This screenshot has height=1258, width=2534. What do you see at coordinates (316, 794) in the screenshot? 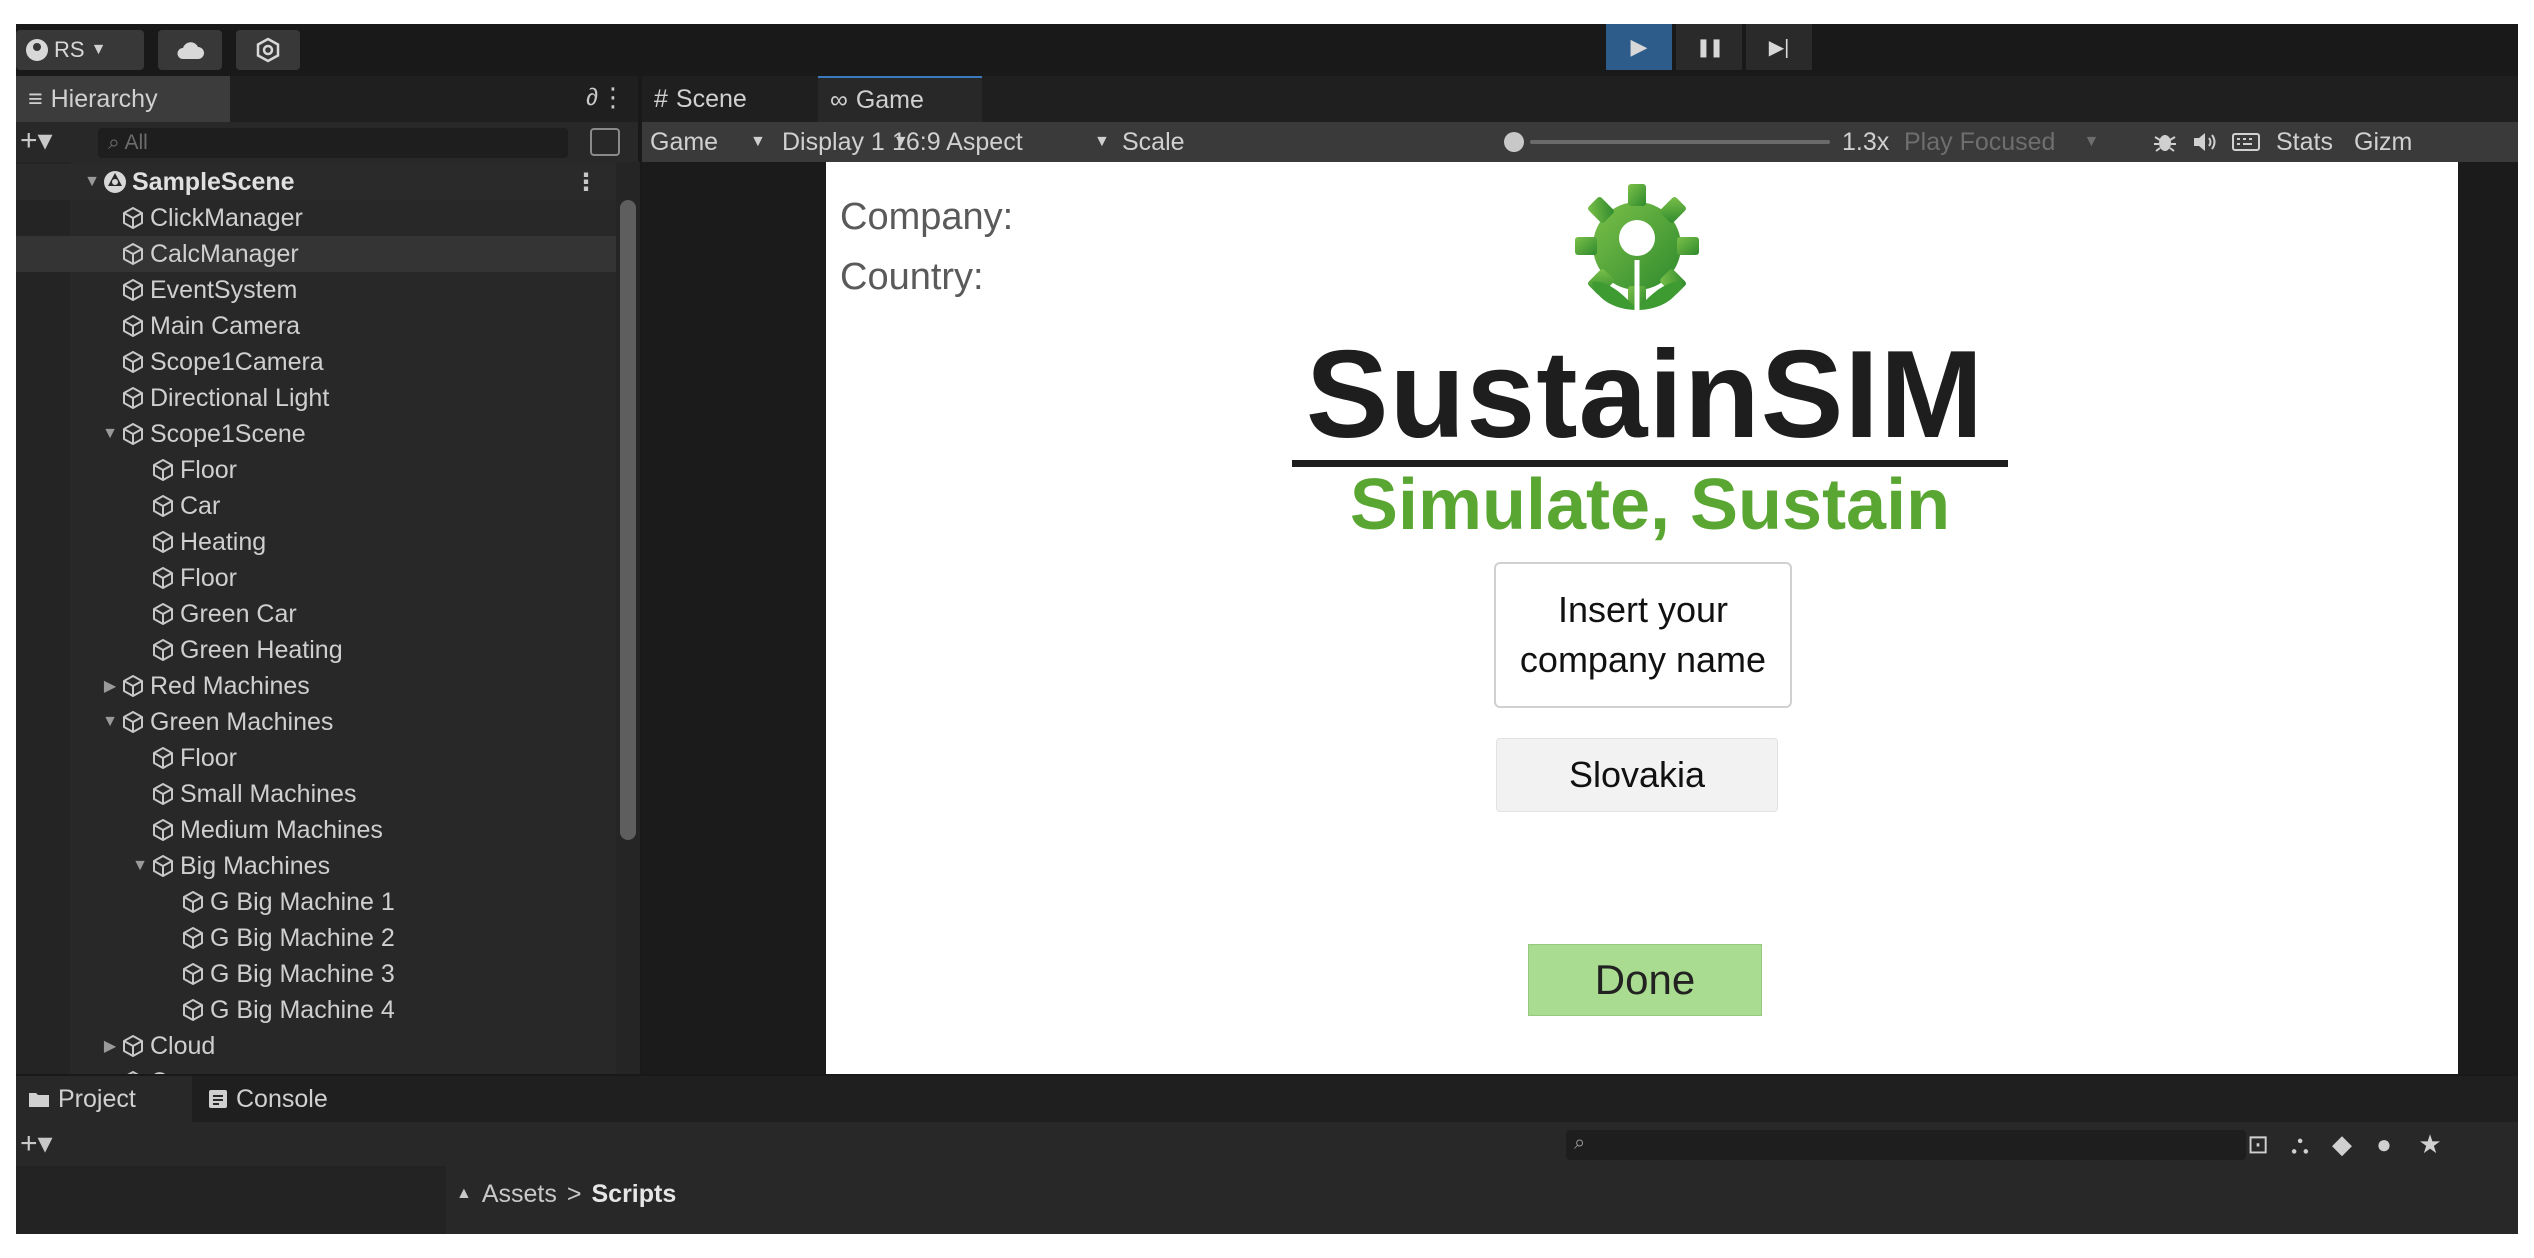
I see `hierarchy-item: Small Machines` at bounding box center [316, 794].